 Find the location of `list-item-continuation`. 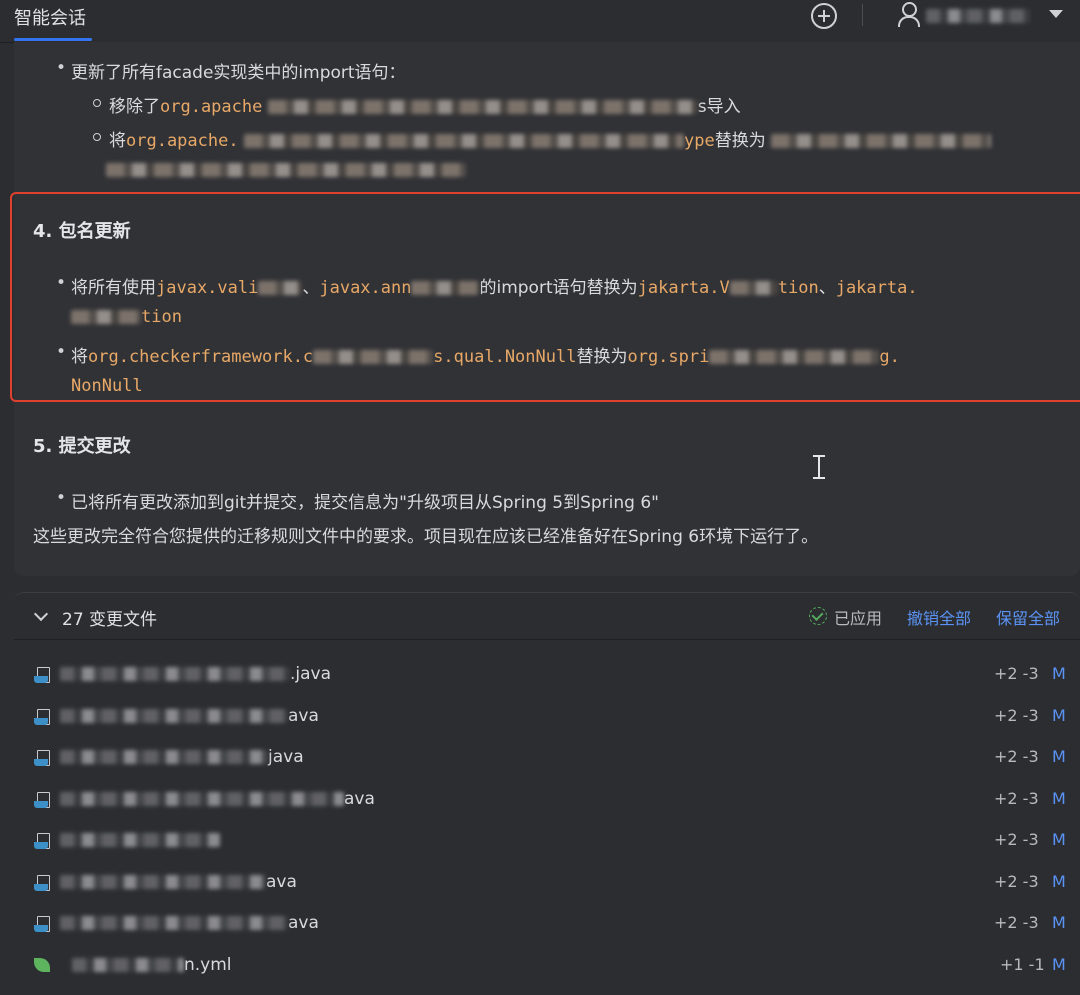

list-item-continuation is located at coordinates (286, 170).